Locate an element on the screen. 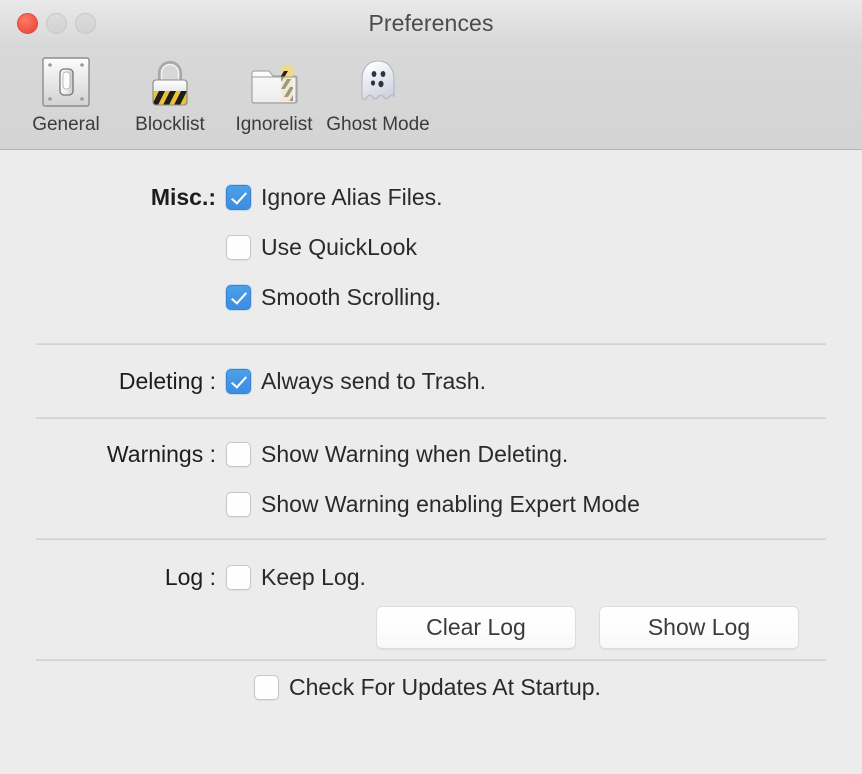 This screenshot has width=862, height=774. checkbox-show-warning-expert-mode is located at coordinates (238, 504).